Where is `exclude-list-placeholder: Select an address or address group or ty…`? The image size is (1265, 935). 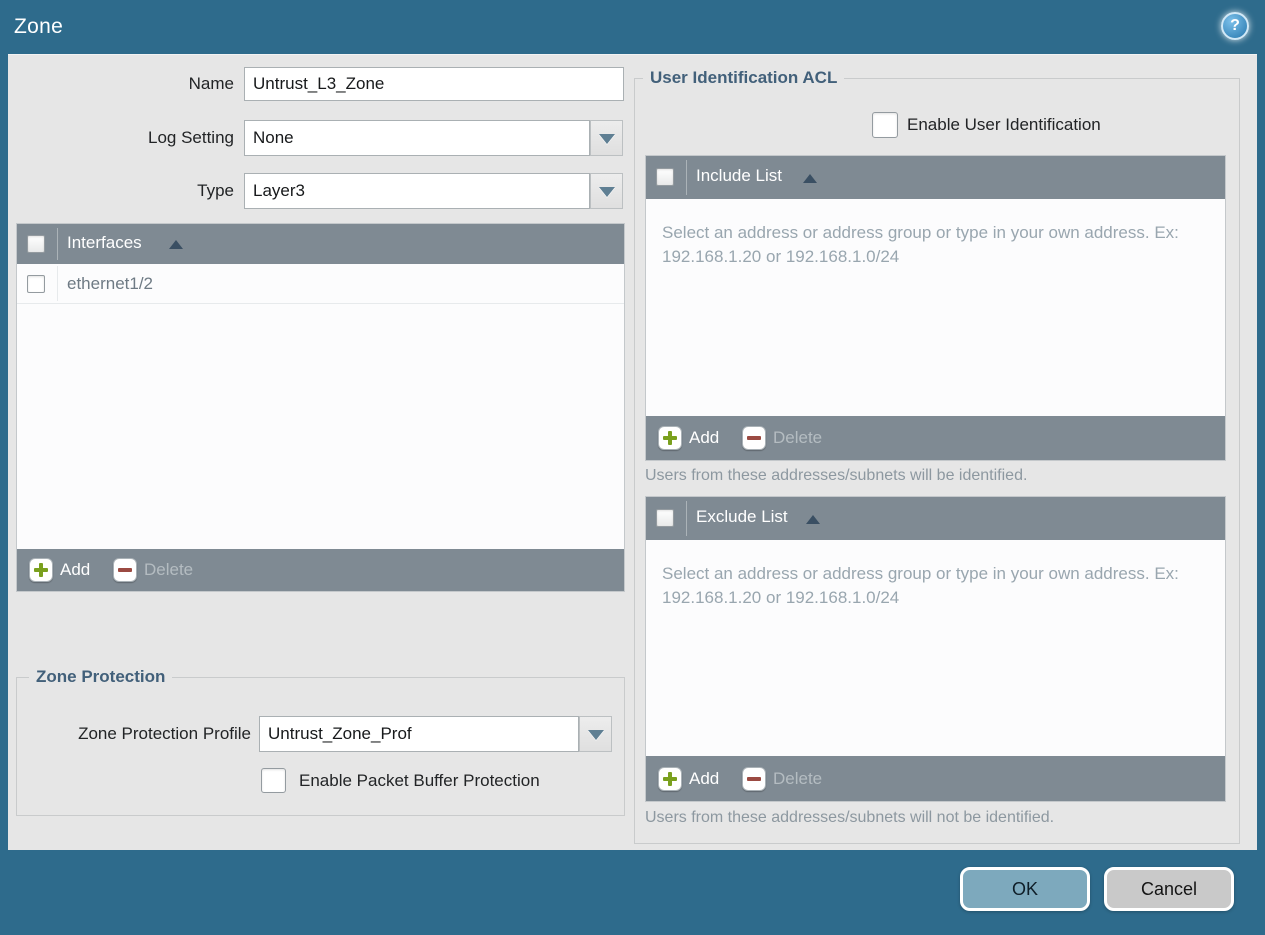 exclude-list-placeholder: Select an address or address group or ty… is located at coordinates (920, 585).